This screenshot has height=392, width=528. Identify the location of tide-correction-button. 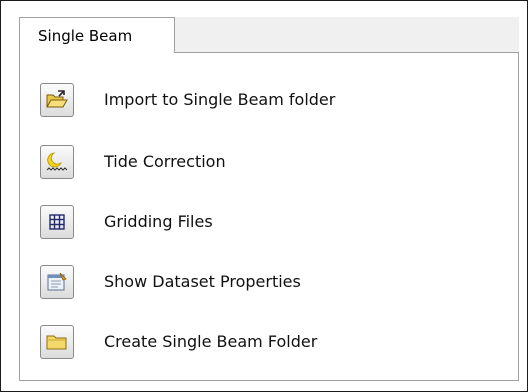
(57, 162).